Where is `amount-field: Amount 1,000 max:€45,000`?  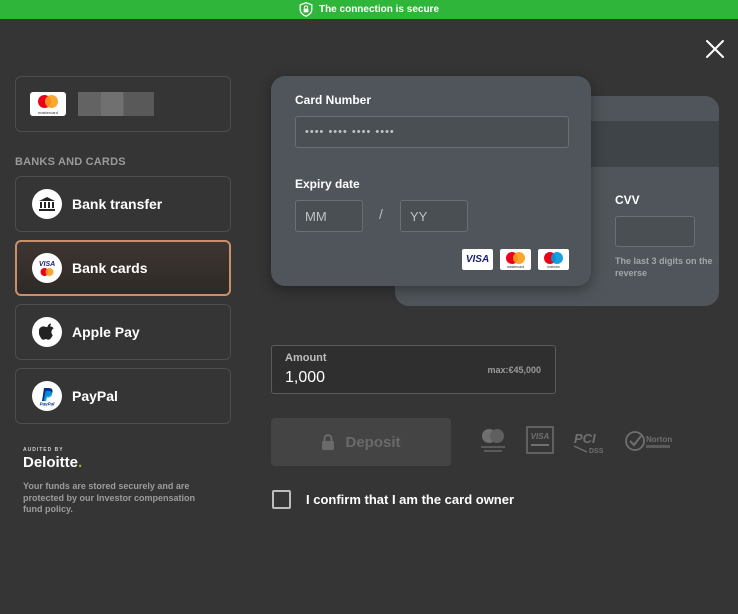
amount-field: Amount 1,000 max:€45,000 is located at coordinates (413, 369).